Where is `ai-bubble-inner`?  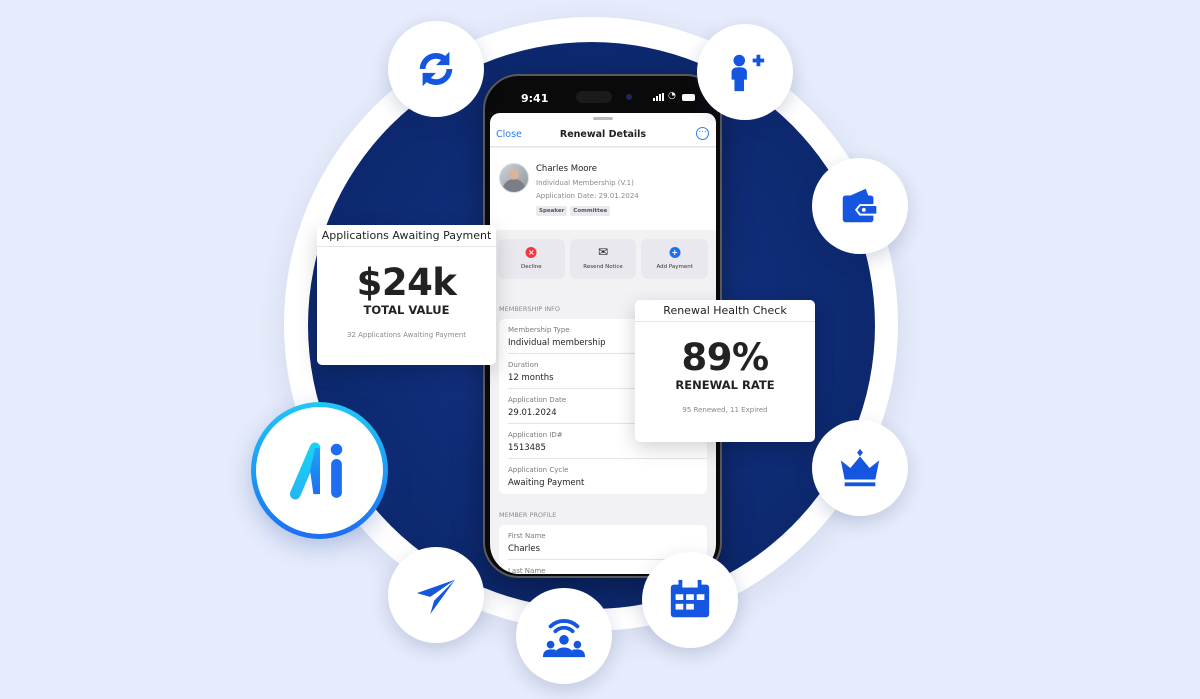 ai-bubble-inner is located at coordinates (319, 470).